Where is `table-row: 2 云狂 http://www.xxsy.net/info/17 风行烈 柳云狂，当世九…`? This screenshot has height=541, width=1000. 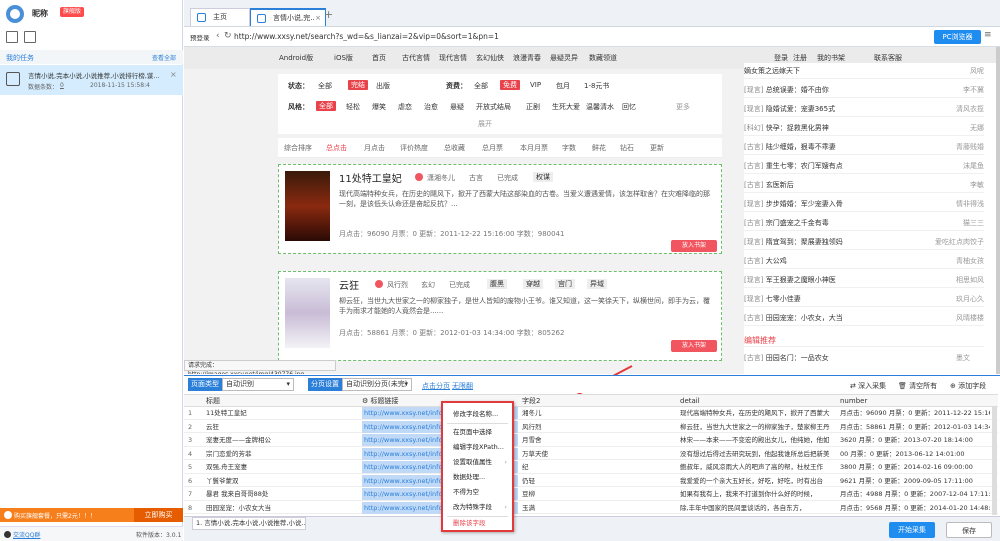 table-row: 2 云狂 http://www.xxsy.net/info/17 风行烈 柳云狂，当世九… is located at coordinates (591, 427).